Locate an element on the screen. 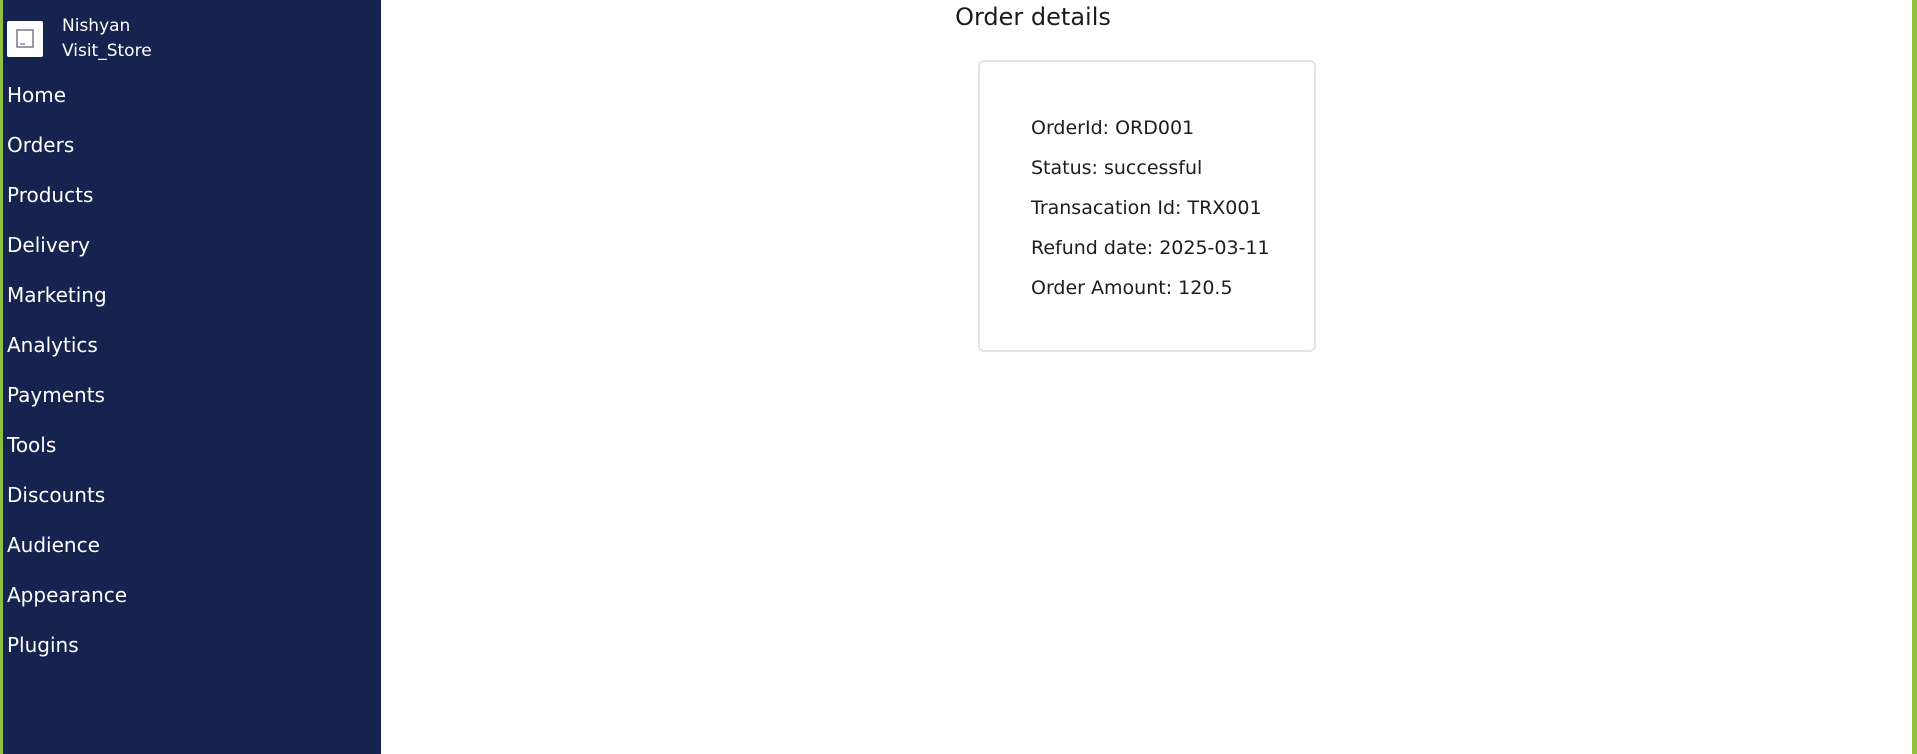  brand-text: Nishyan Visit_Store is located at coordinates (107, 39).